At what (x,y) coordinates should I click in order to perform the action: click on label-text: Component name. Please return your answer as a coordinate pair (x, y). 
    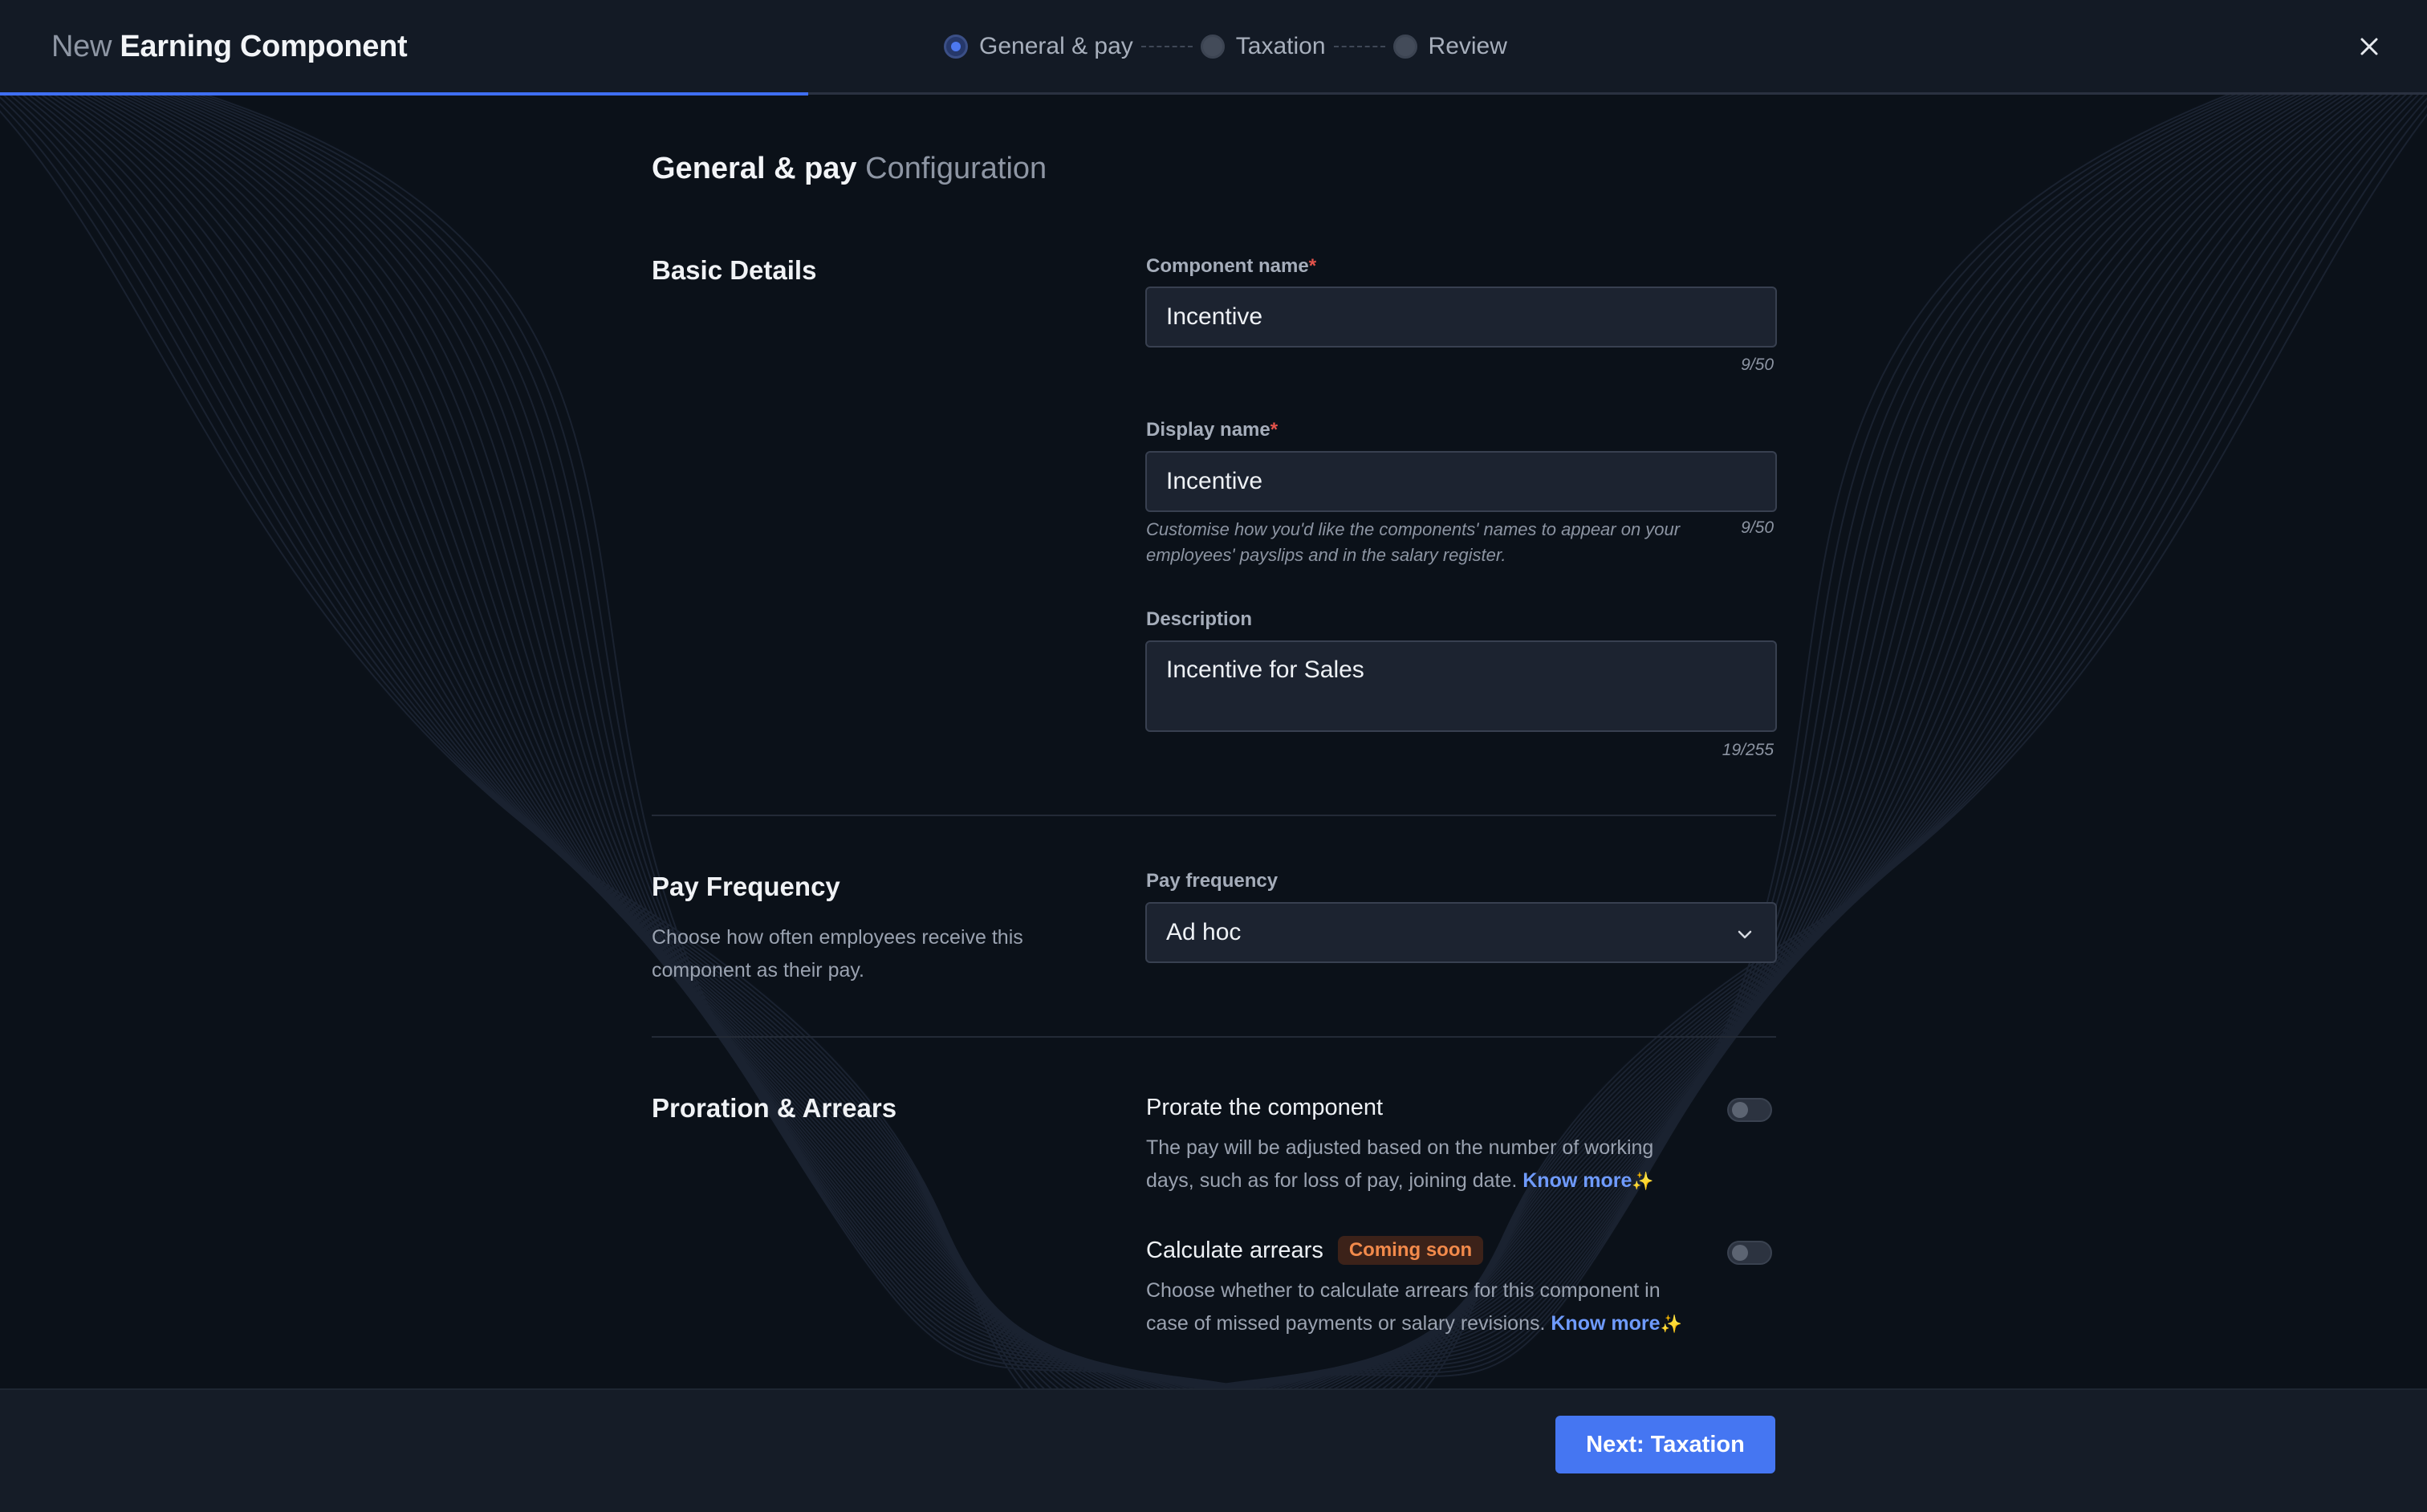
    Looking at the image, I should click on (1227, 266).